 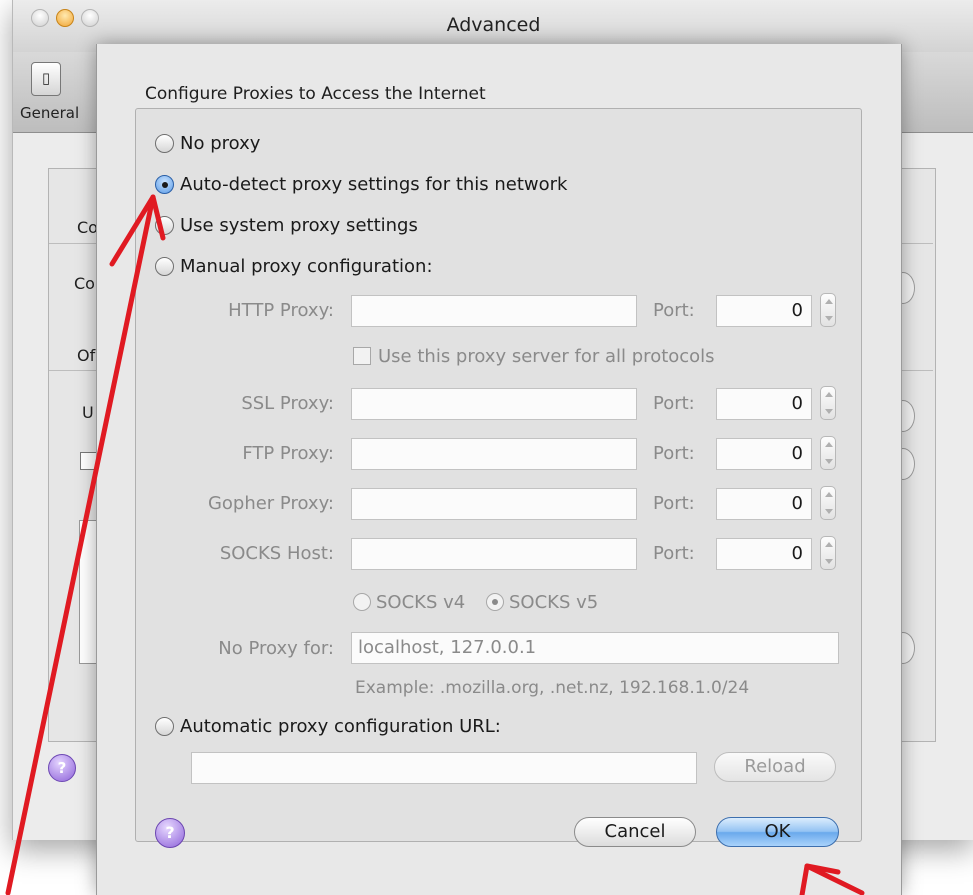 What do you see at coordinates (764, 454) in the screenshot?
I see `ftp-port-input: 0` at bounding box center [764, 454].